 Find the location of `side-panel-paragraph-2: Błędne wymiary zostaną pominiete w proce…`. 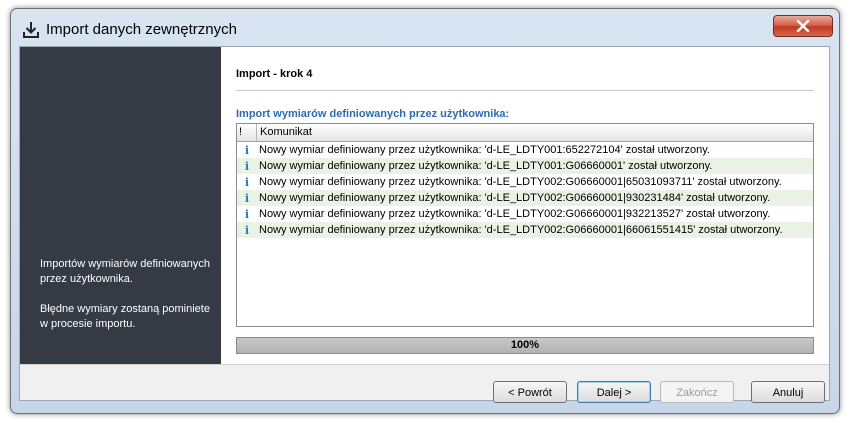

side-panel-paragraph-2: Błędne wymiary zostaną pominiete w proce… is located at coordinates (125, 316).